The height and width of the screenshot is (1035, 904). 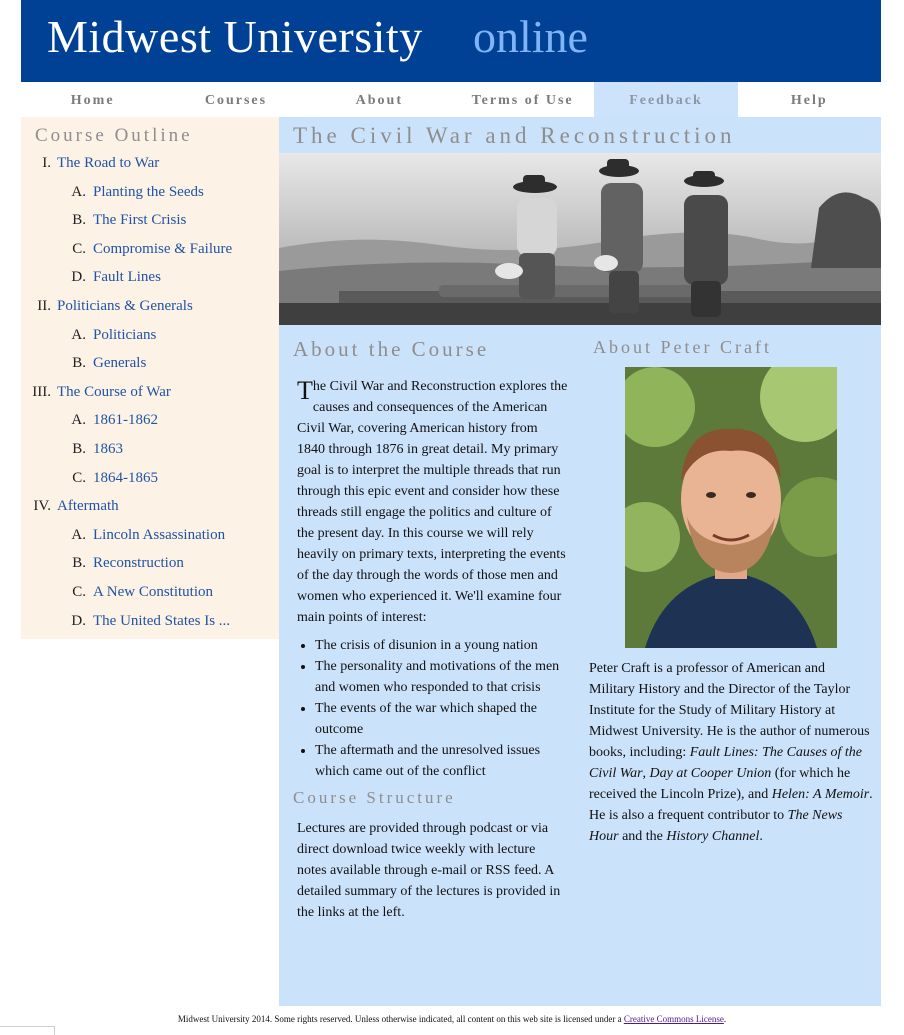 What do you see at coordinates (108, 449) in the screenshot?
I see `outline-link: 1863` at bounding box center [108, 449].